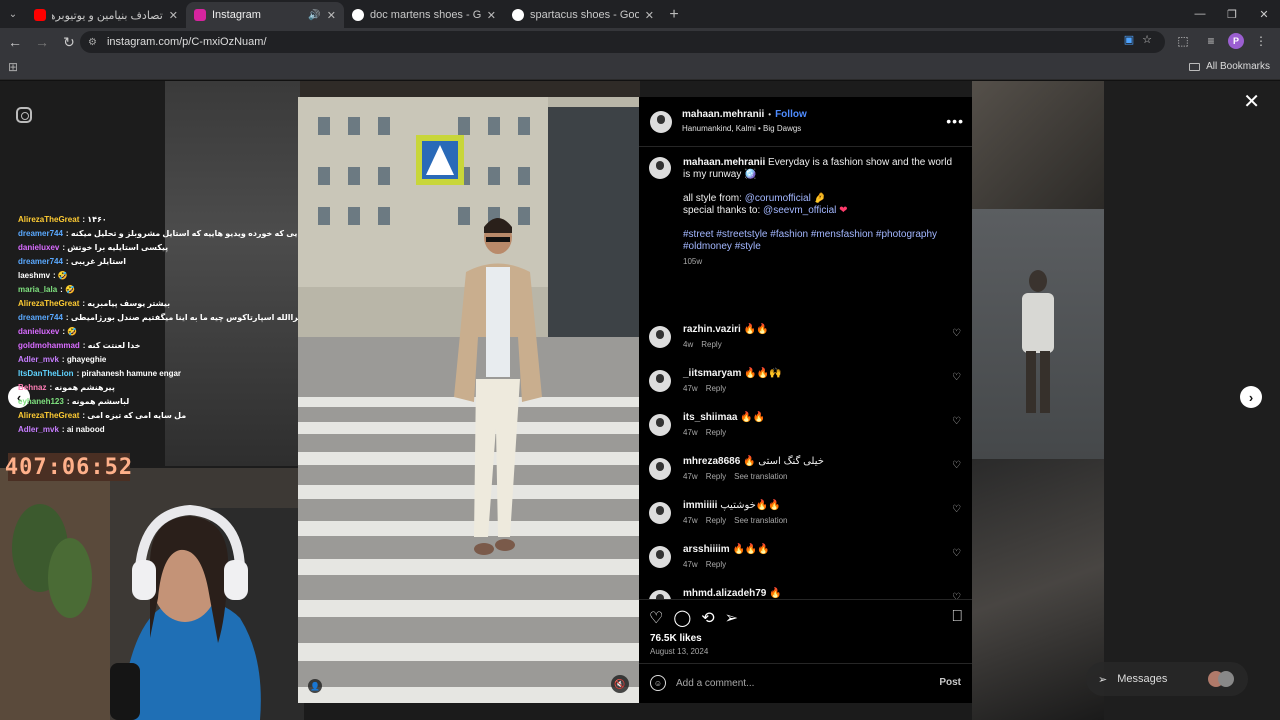  I want to click on back-icon: ←, so click(15, 42).